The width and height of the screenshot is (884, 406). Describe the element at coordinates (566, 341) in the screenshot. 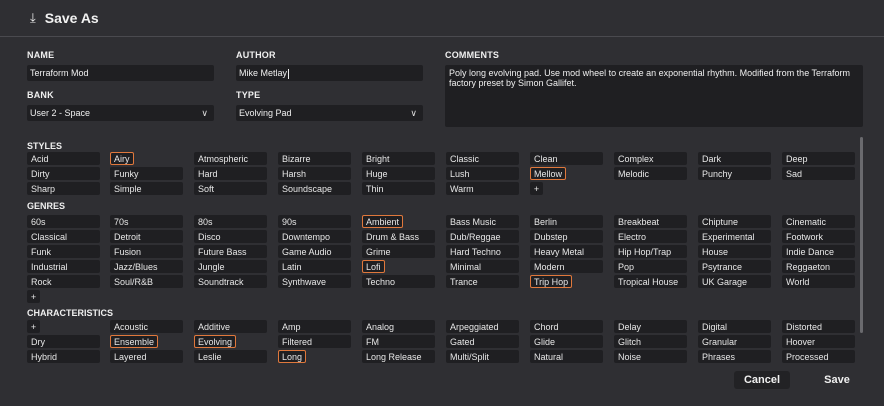

I see `tag-characteristics: Glide` at that location.